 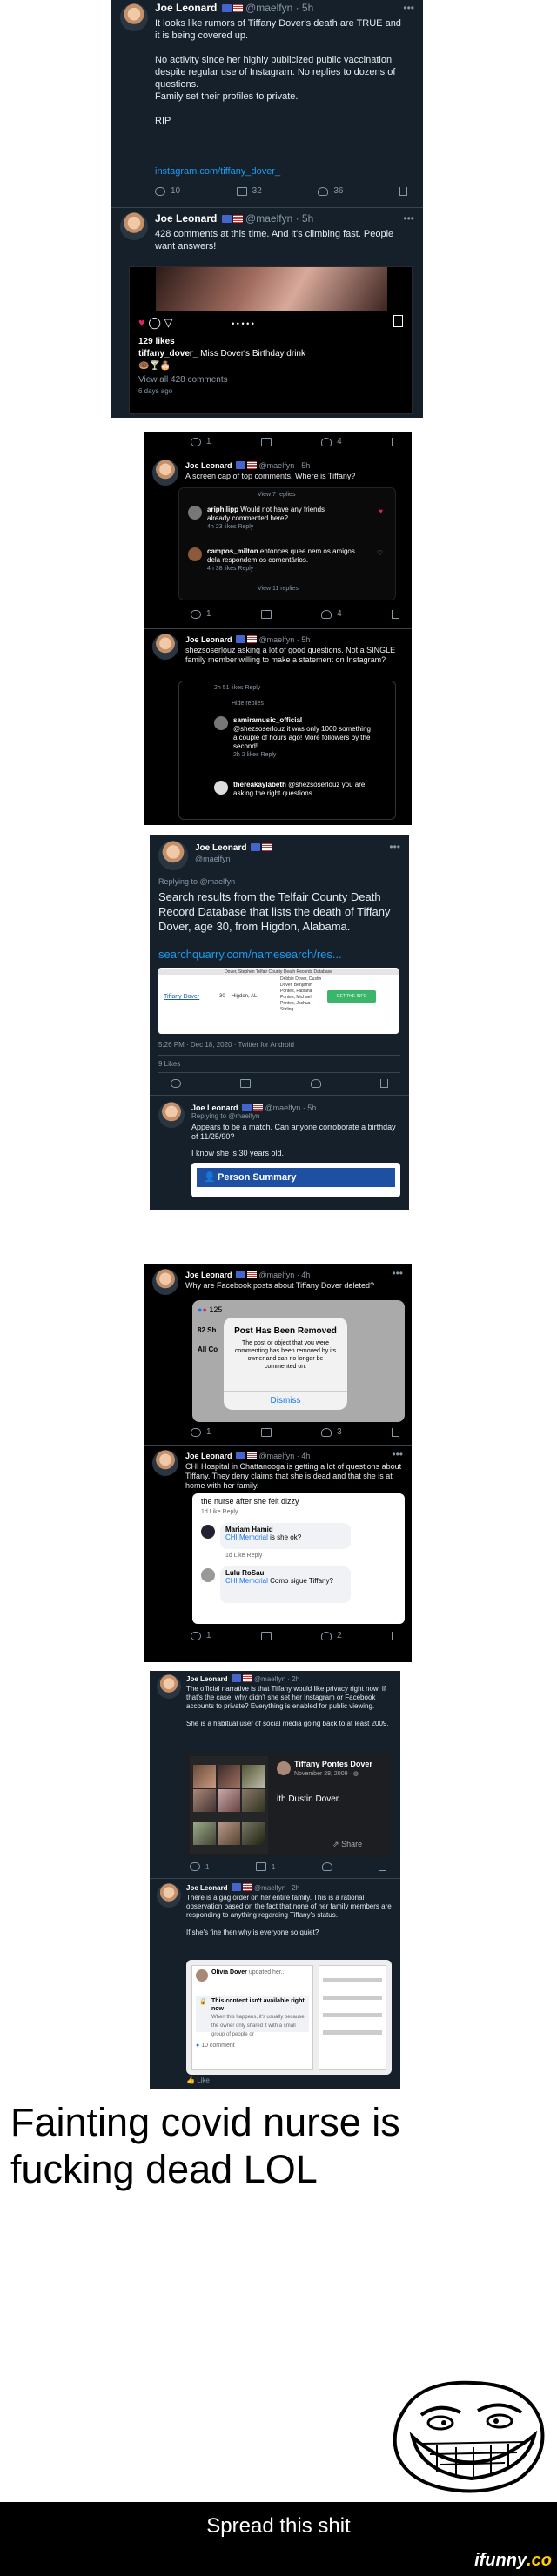 I want to click on reply-button, so click(x=176, y=1083).